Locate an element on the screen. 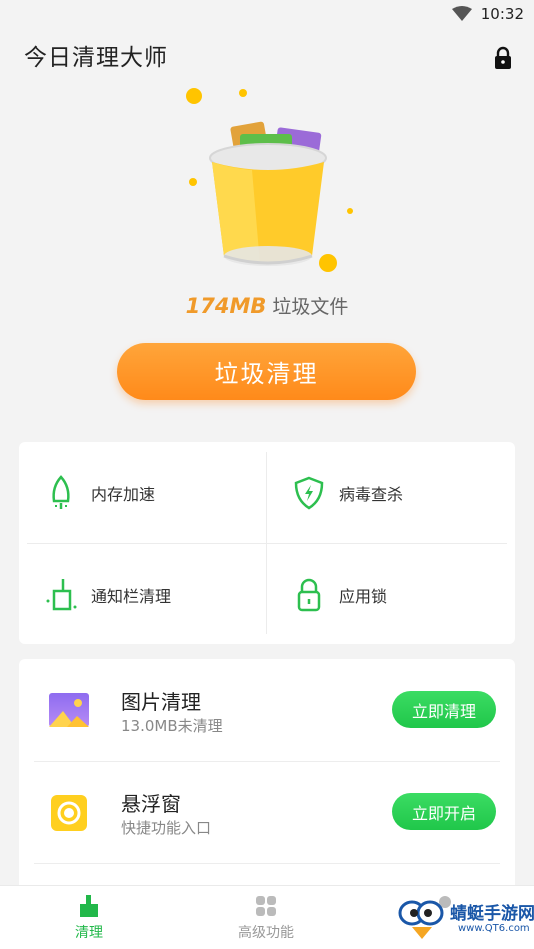 The image size is (534, 949). watermark-url: www.QT6.com is located at coordinates (494, 928).